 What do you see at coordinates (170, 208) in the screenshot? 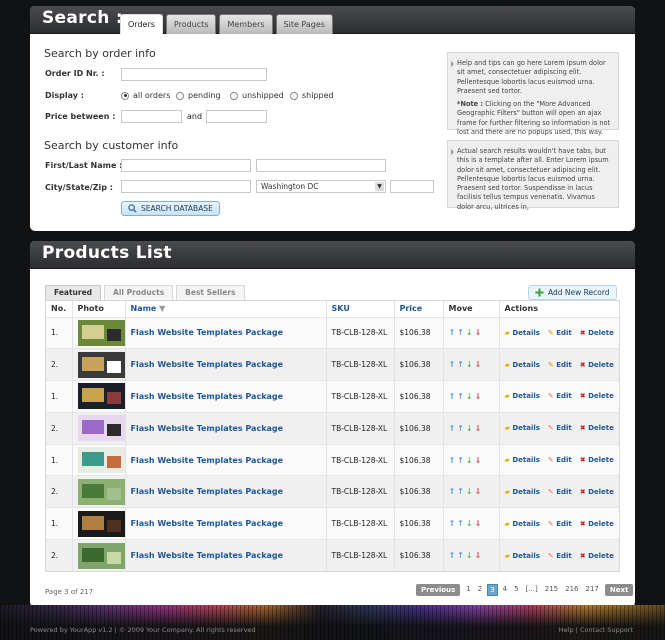
I see `search-database-button: SEARCH DATABASE` at bounding box center [170, 208].